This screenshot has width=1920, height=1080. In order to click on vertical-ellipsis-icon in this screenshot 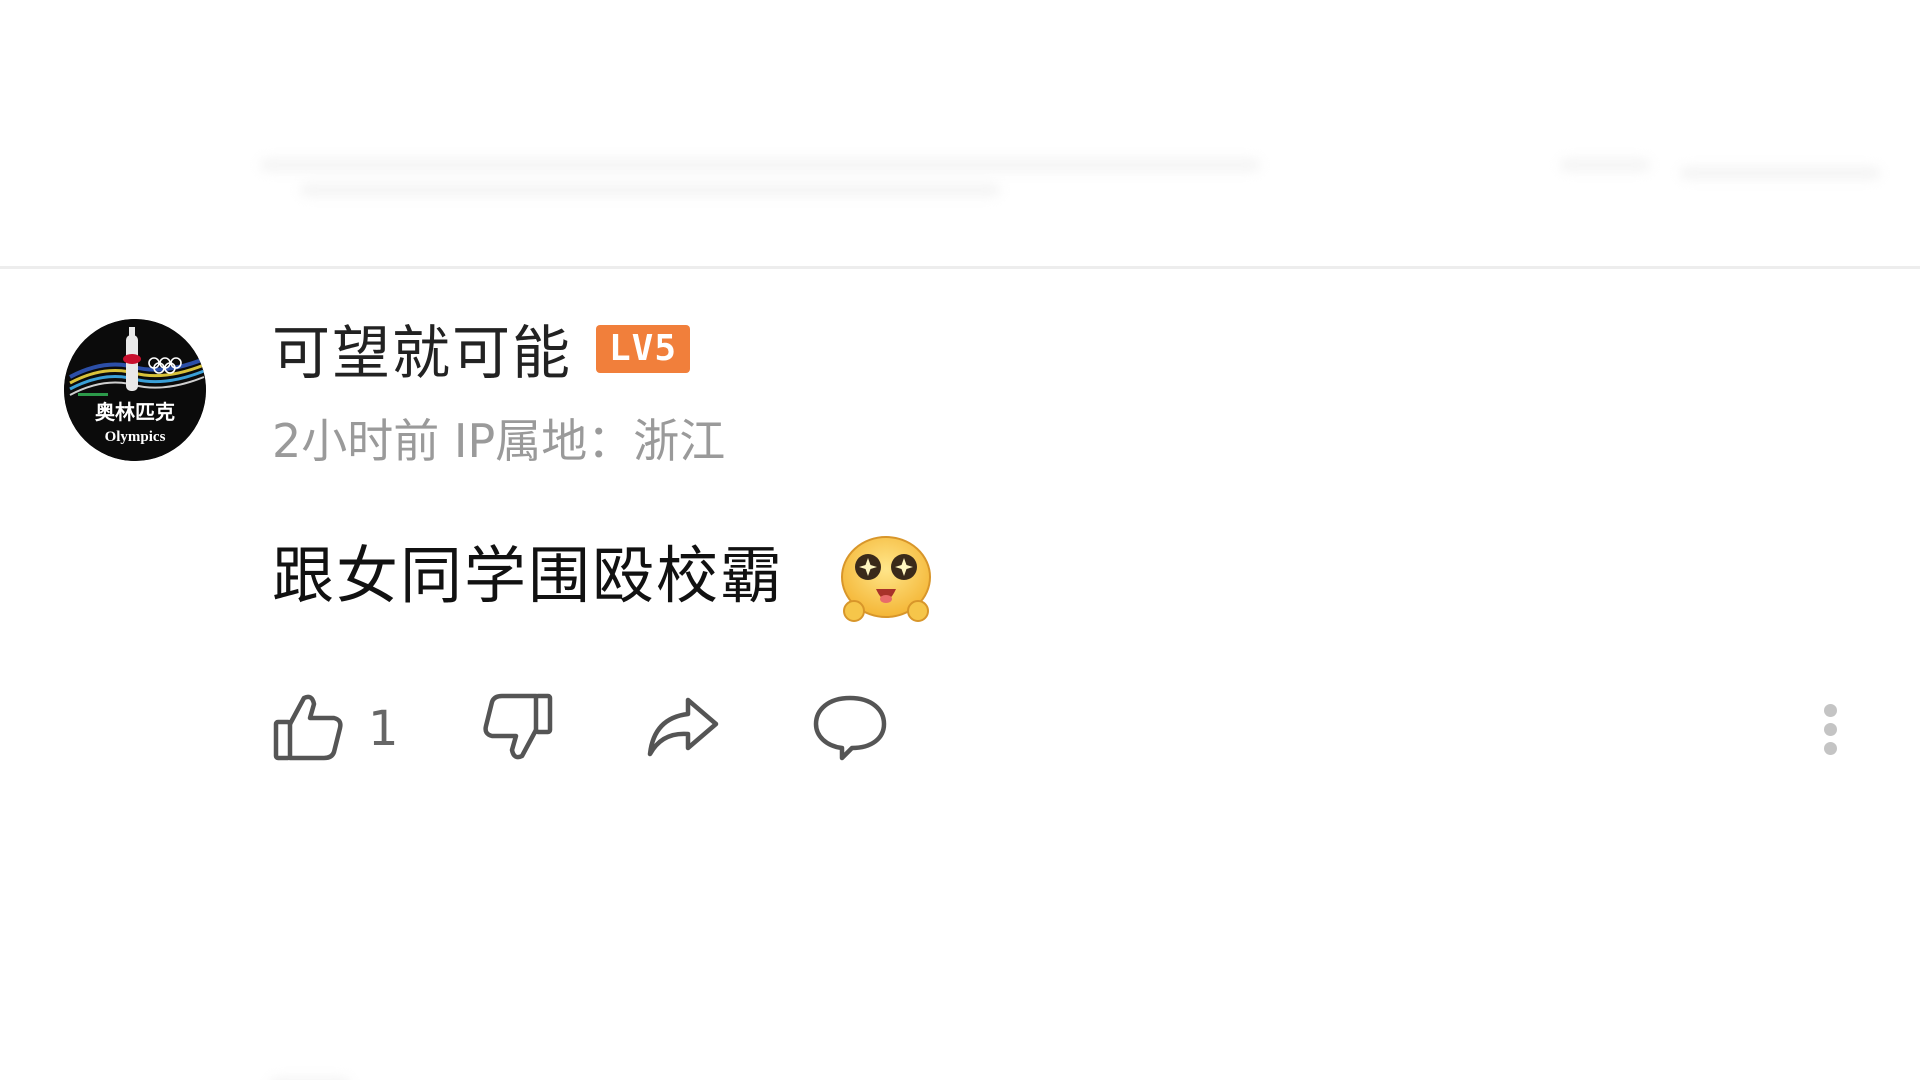, I will do `click(1830, 729)`.